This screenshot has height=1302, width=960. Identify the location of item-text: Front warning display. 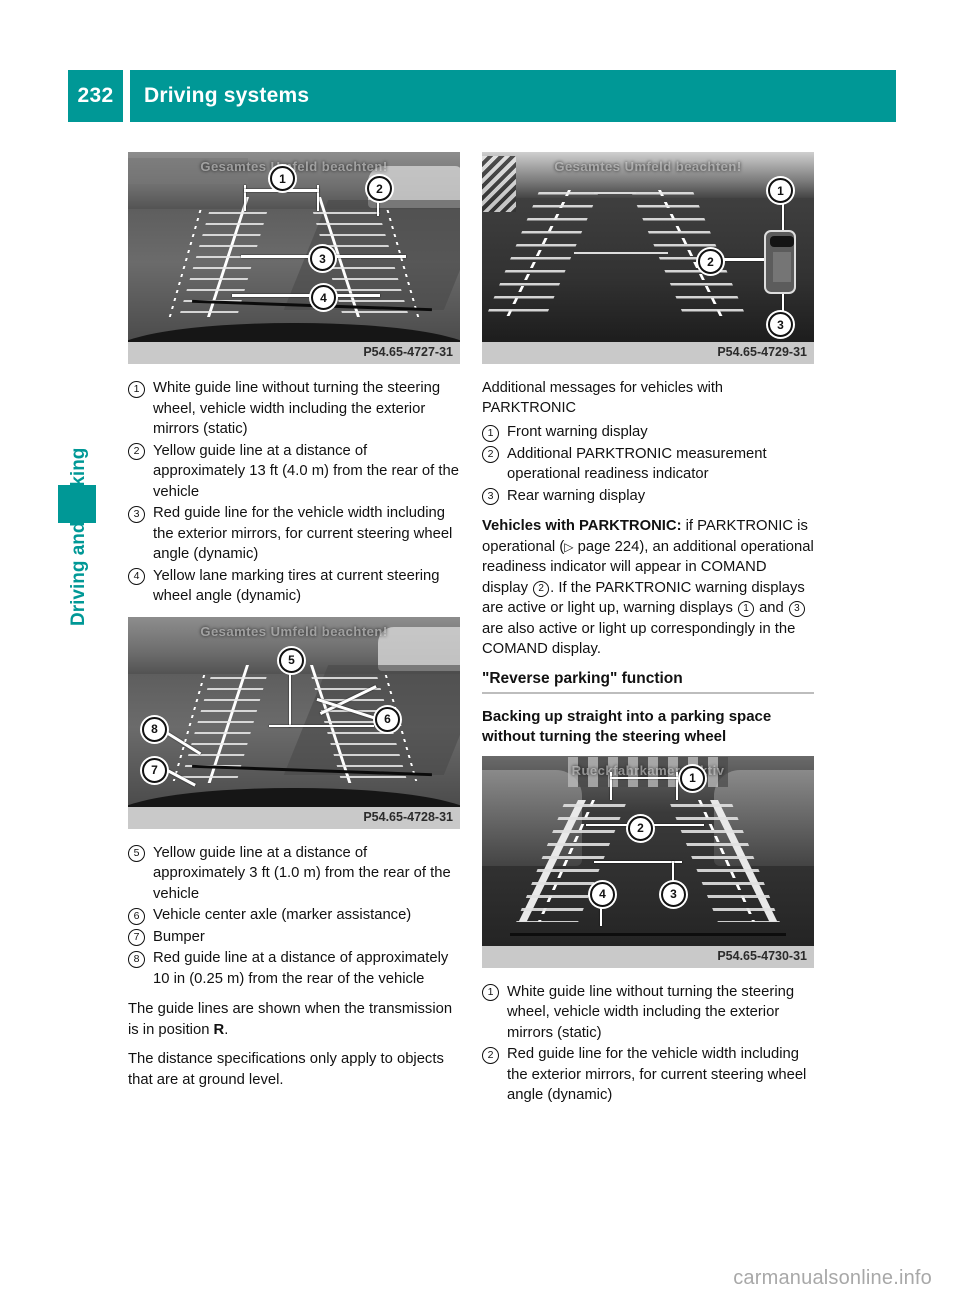
(577, 432).